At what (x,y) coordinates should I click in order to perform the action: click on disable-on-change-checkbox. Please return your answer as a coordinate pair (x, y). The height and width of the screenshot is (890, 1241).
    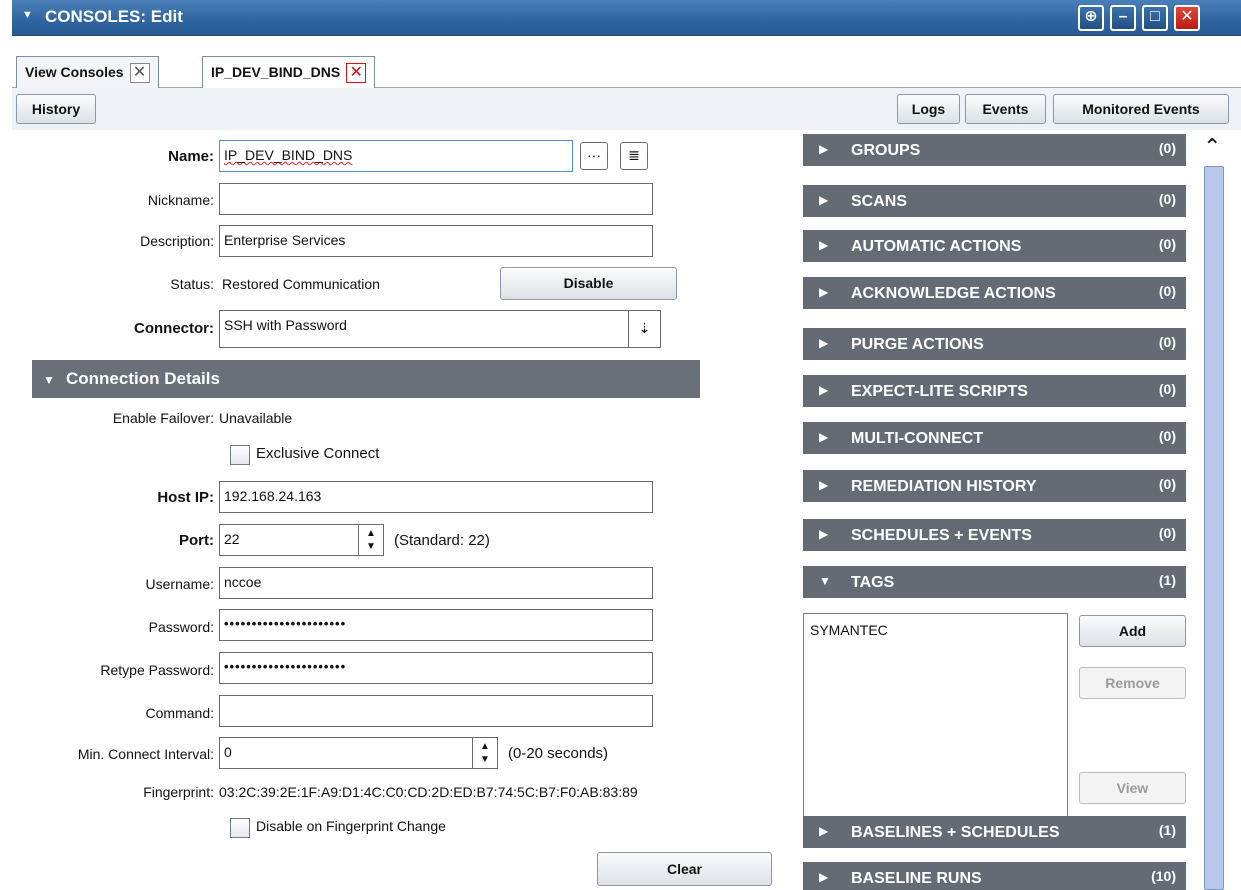
    Looking at the image, I should click on (240, 828).